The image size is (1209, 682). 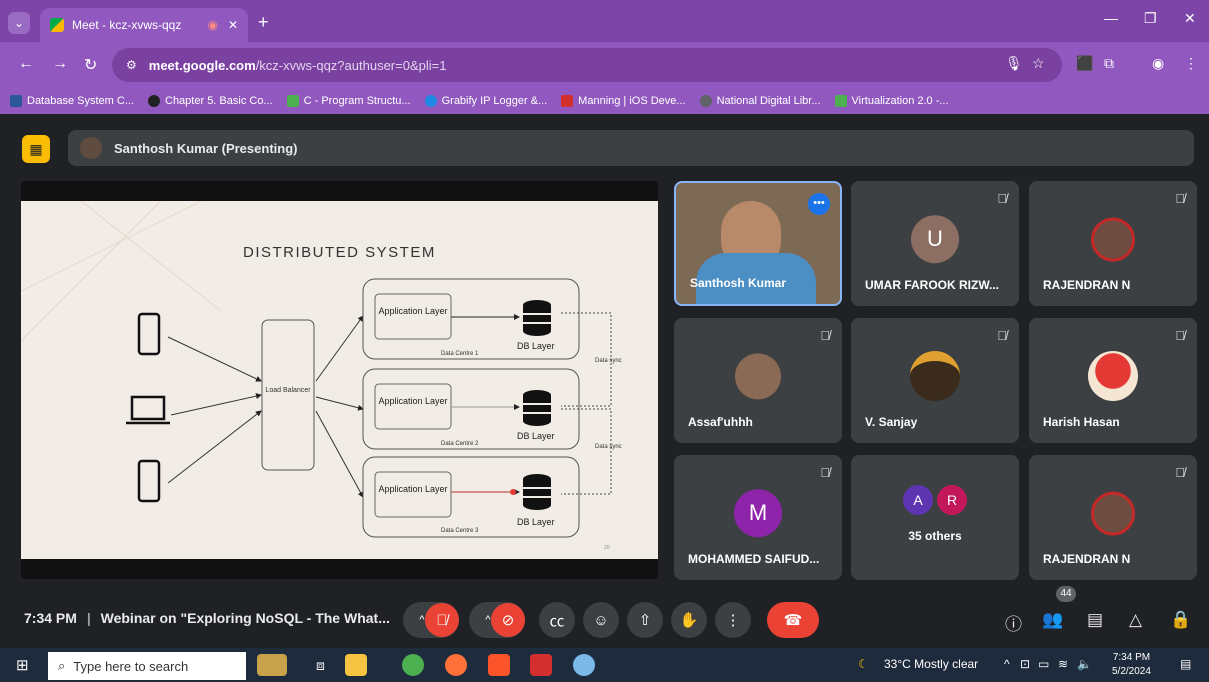 What do you see at coordinates (1052, 620) in the screenshot?
I see `people-icon: 👥` at bounding box center [1052, 620].